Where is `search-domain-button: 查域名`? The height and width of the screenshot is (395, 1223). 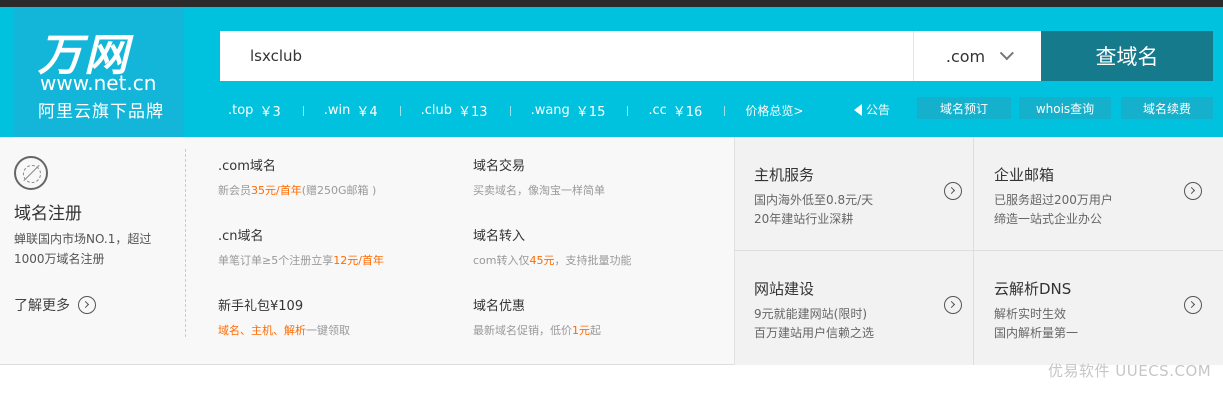 search-domain-button: 查域名 is located at coordinates (1127, 56).